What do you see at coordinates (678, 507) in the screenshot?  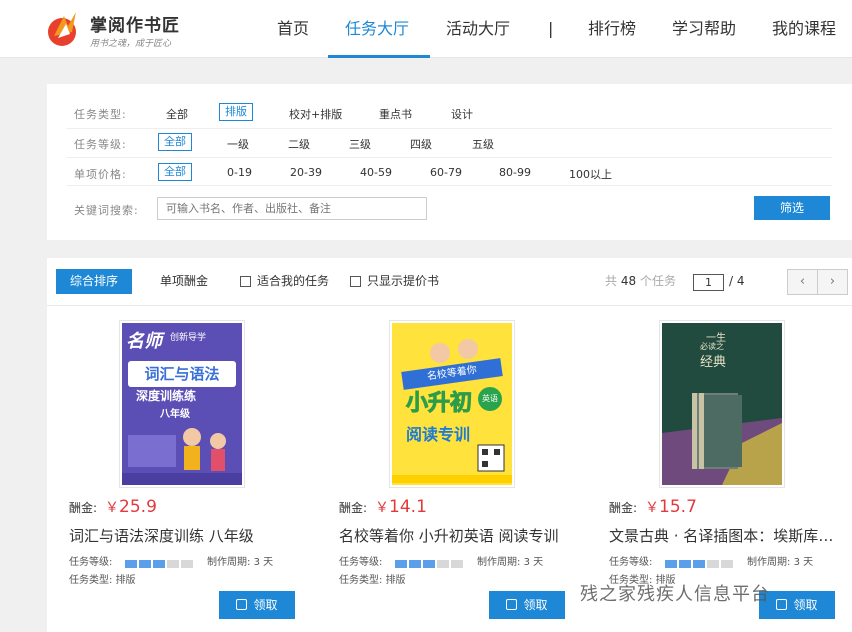 I see `reward-price: 15.7` at bounding box center [678, 507].